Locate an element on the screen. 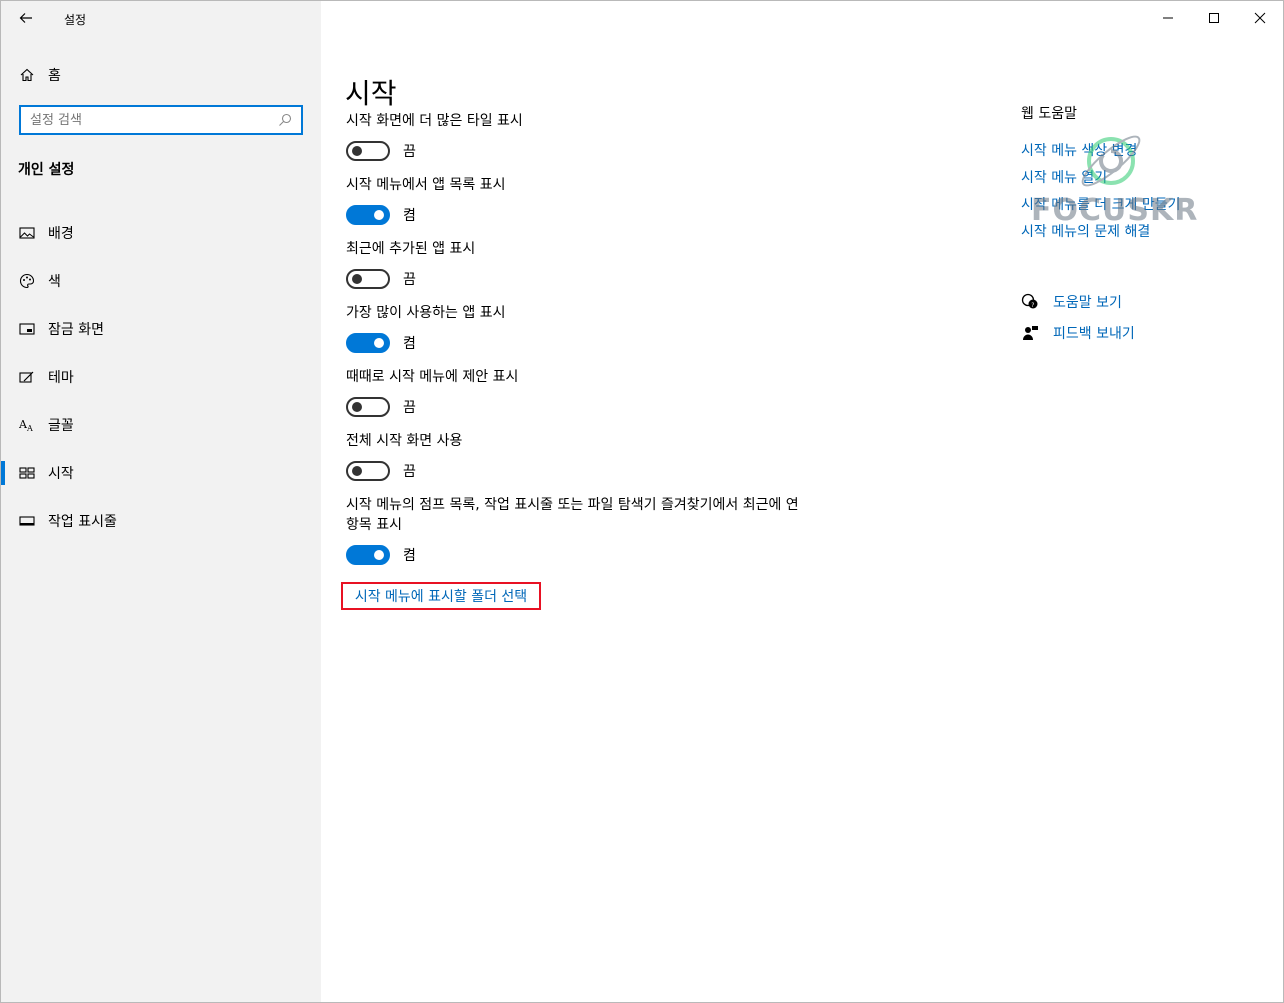 Image resolution: width=1284 pixels, height=1003 pixels. back-button is located at coordinates (26, 18).